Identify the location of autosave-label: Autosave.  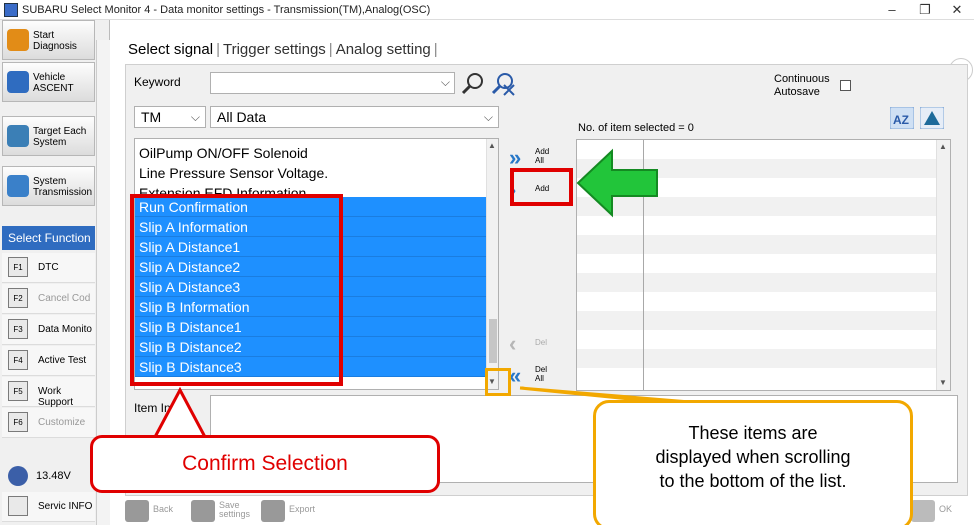
(797, 92).